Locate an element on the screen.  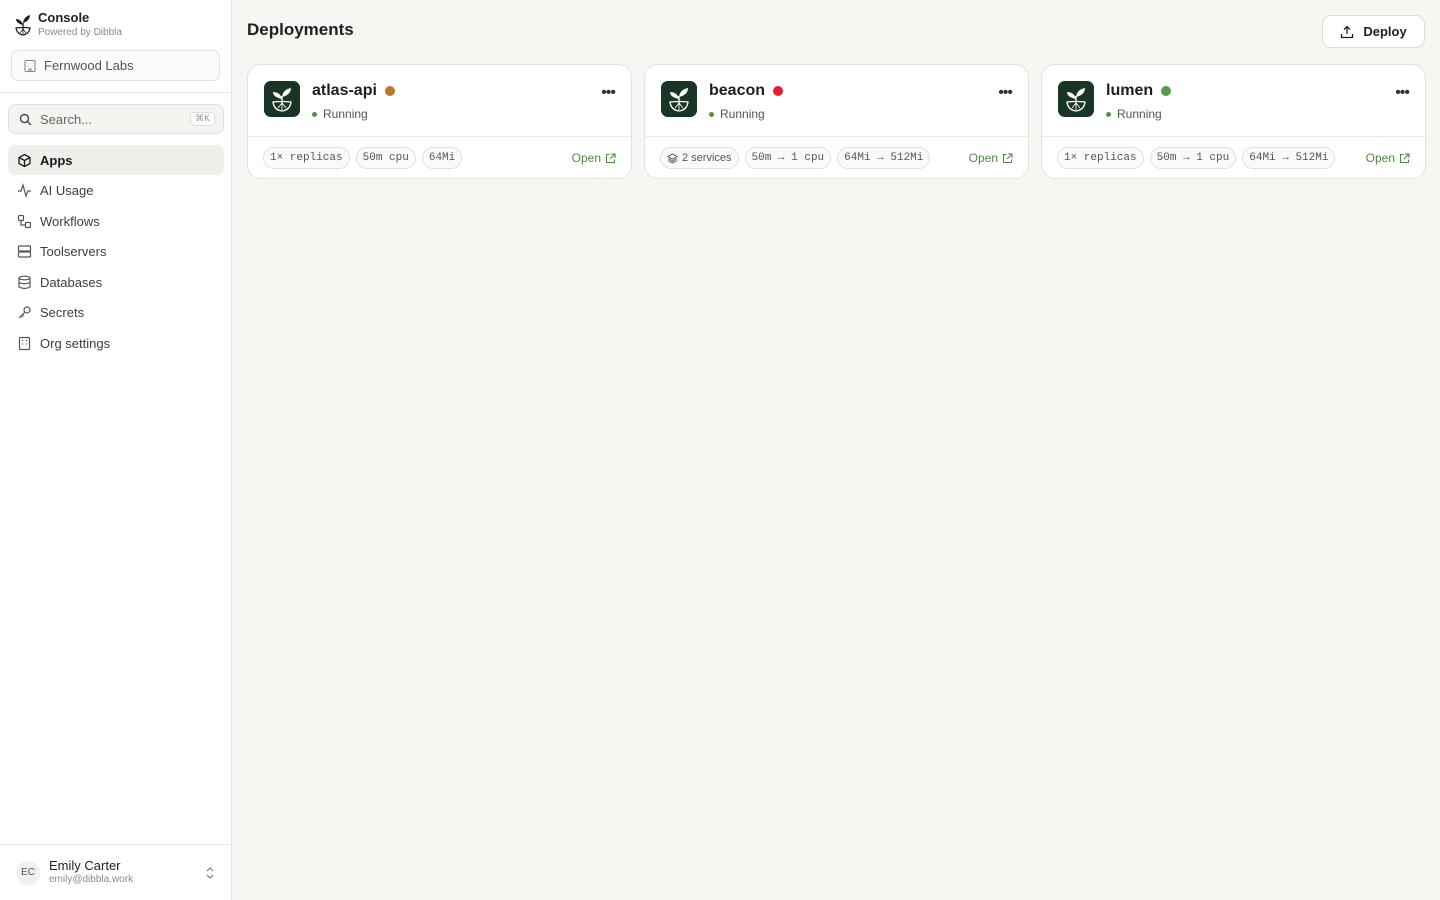
box-icon is located at coordinates (24, 160).